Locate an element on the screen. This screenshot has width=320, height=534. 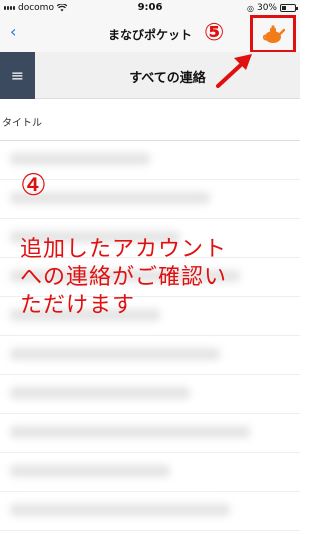
annotation-step-5: ⑤ is located at coordinates (214, 32).